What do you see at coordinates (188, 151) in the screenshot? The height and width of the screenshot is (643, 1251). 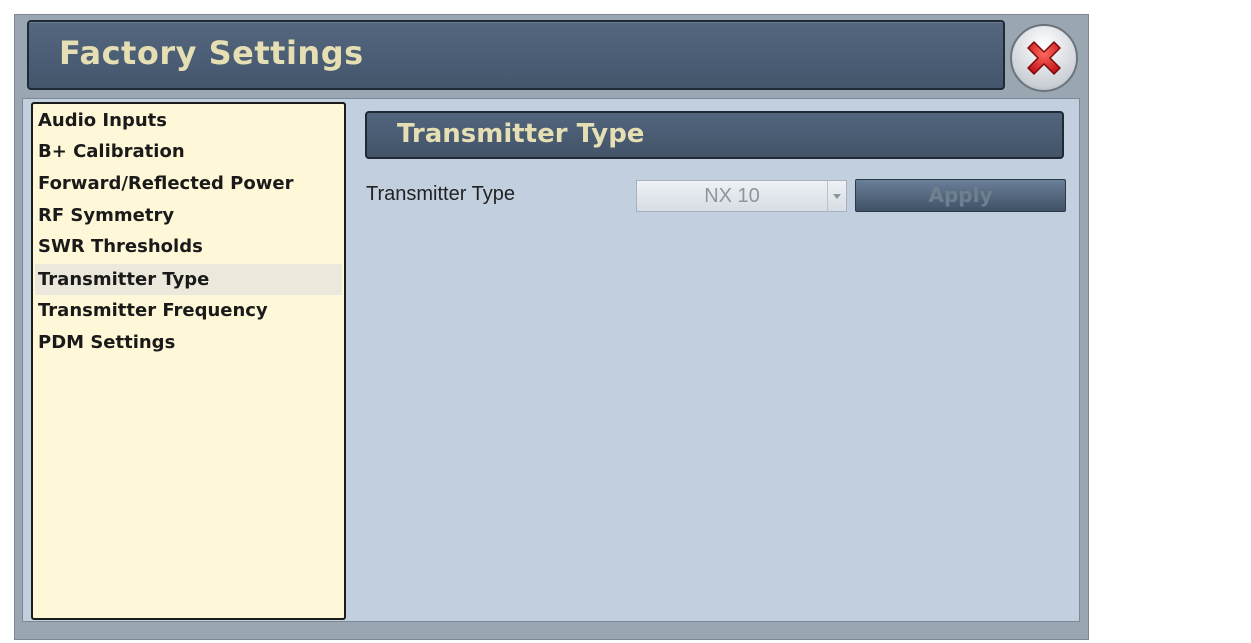 I see `sidebar-item-b-plus-calibration: B+ Calibration` at bounding box center [188, 151].